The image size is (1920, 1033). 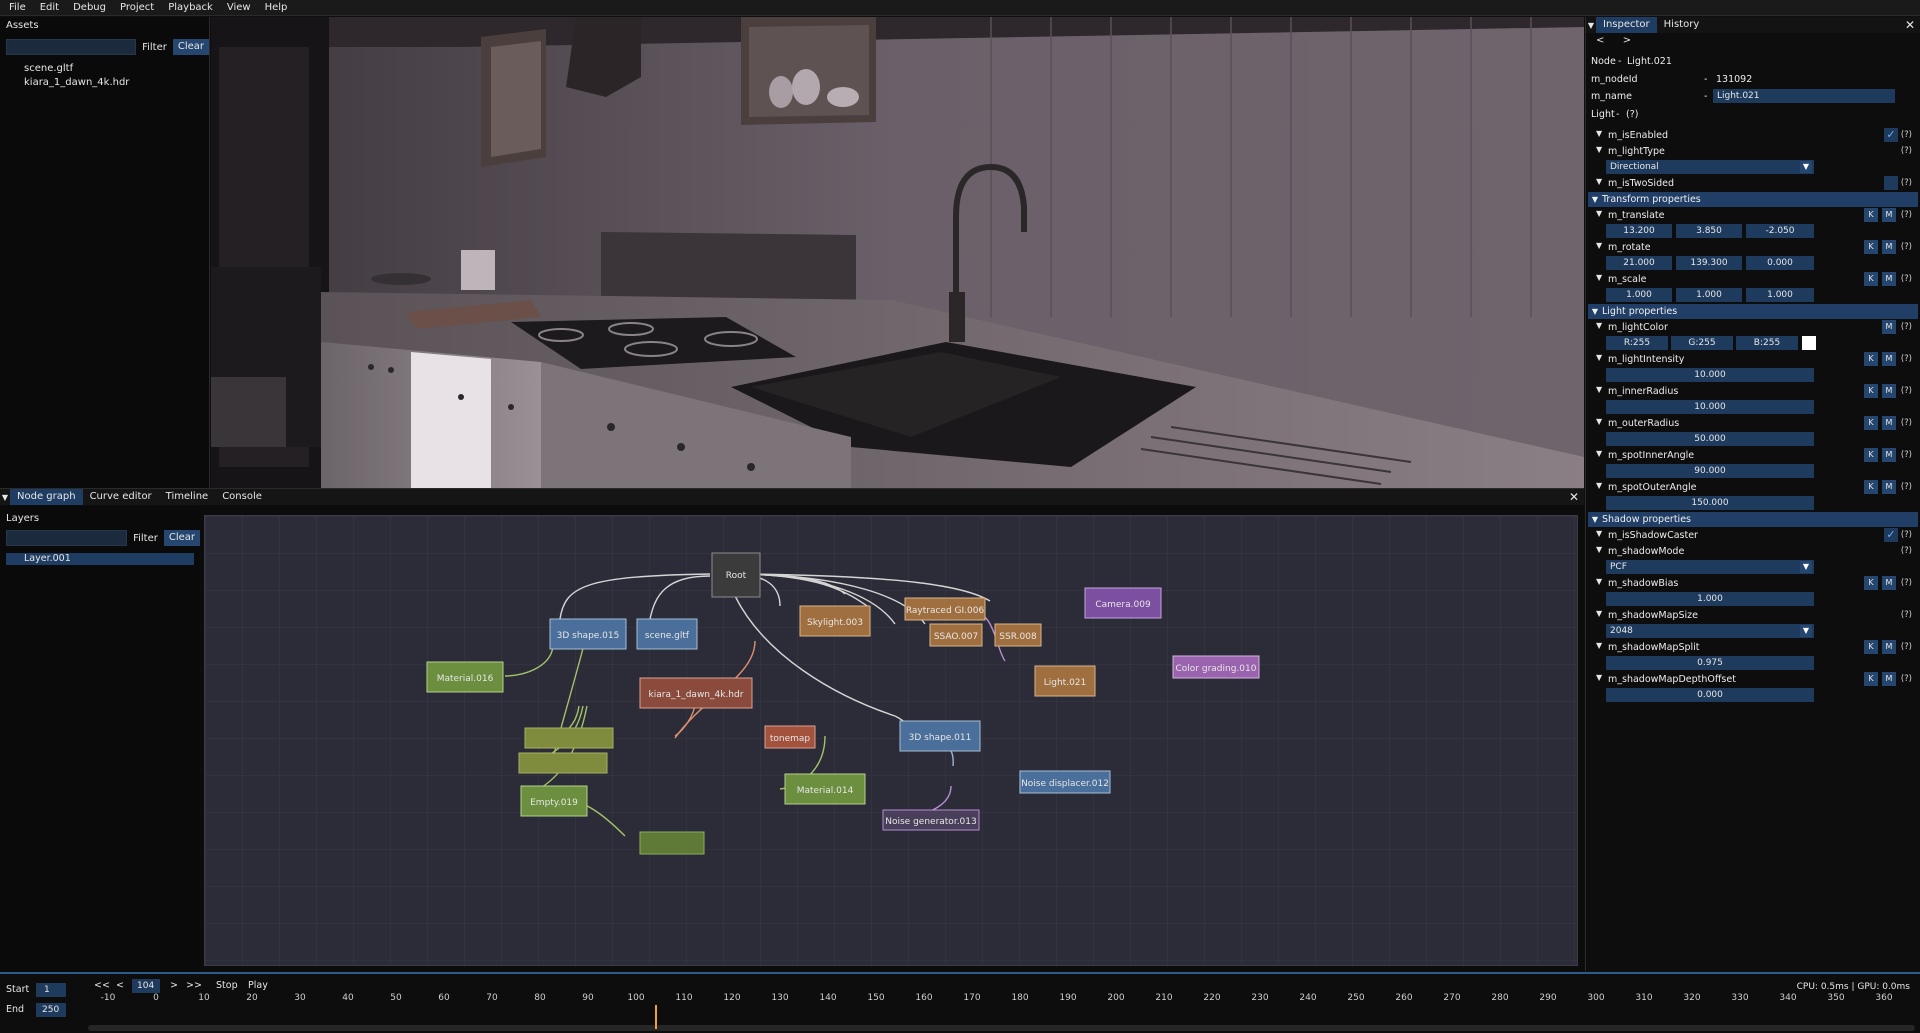 What do you see at coordinates (242, 497) in the screenshot?
I see `tab-console: Console` at bounding box center [242, 497].